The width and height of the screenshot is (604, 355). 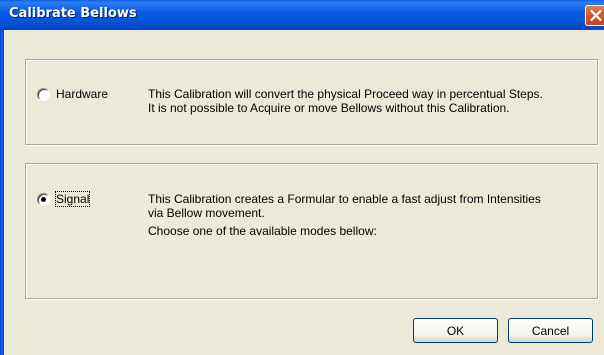 I want to click on close-button, so click(x=594, y=15).